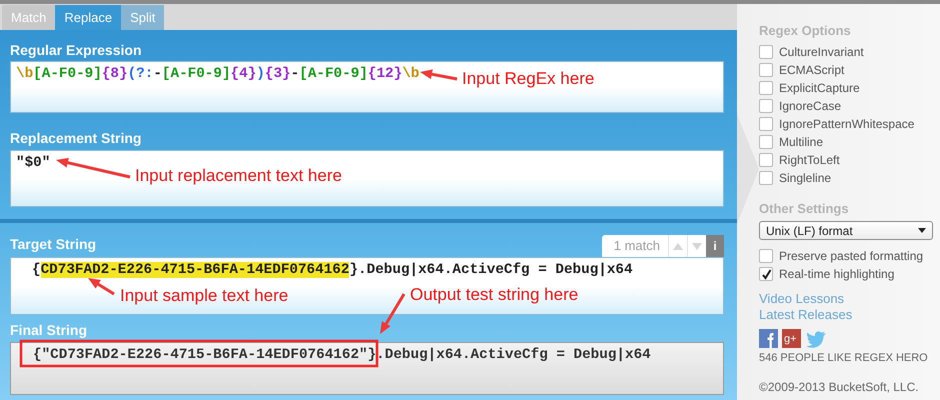 The width and height of the screenshot is (940, 400). What do you see at coordinates (791, 142) in the screenshot?
I see `option-checkbox: Multiline` at bounding box center [791, 142].